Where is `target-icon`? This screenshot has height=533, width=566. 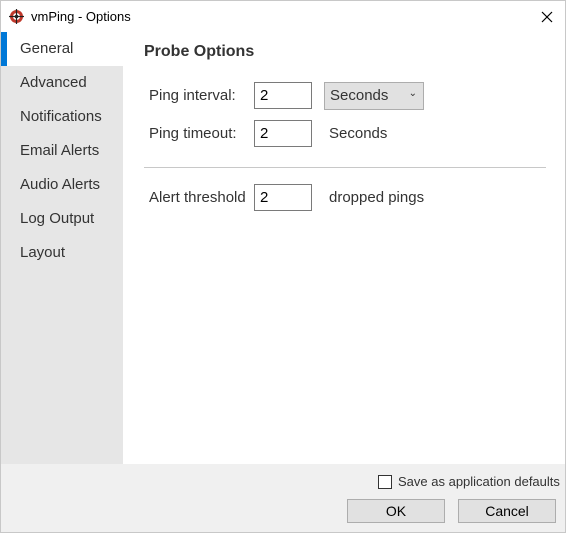 target-icon is located at coordinates (16, 16).